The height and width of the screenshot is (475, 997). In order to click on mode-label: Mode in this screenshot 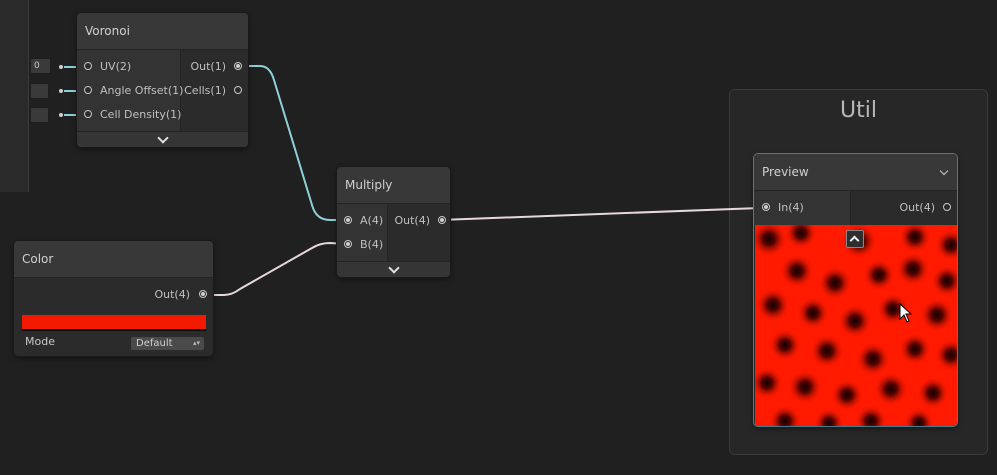, I will do `click(40, 341)`.